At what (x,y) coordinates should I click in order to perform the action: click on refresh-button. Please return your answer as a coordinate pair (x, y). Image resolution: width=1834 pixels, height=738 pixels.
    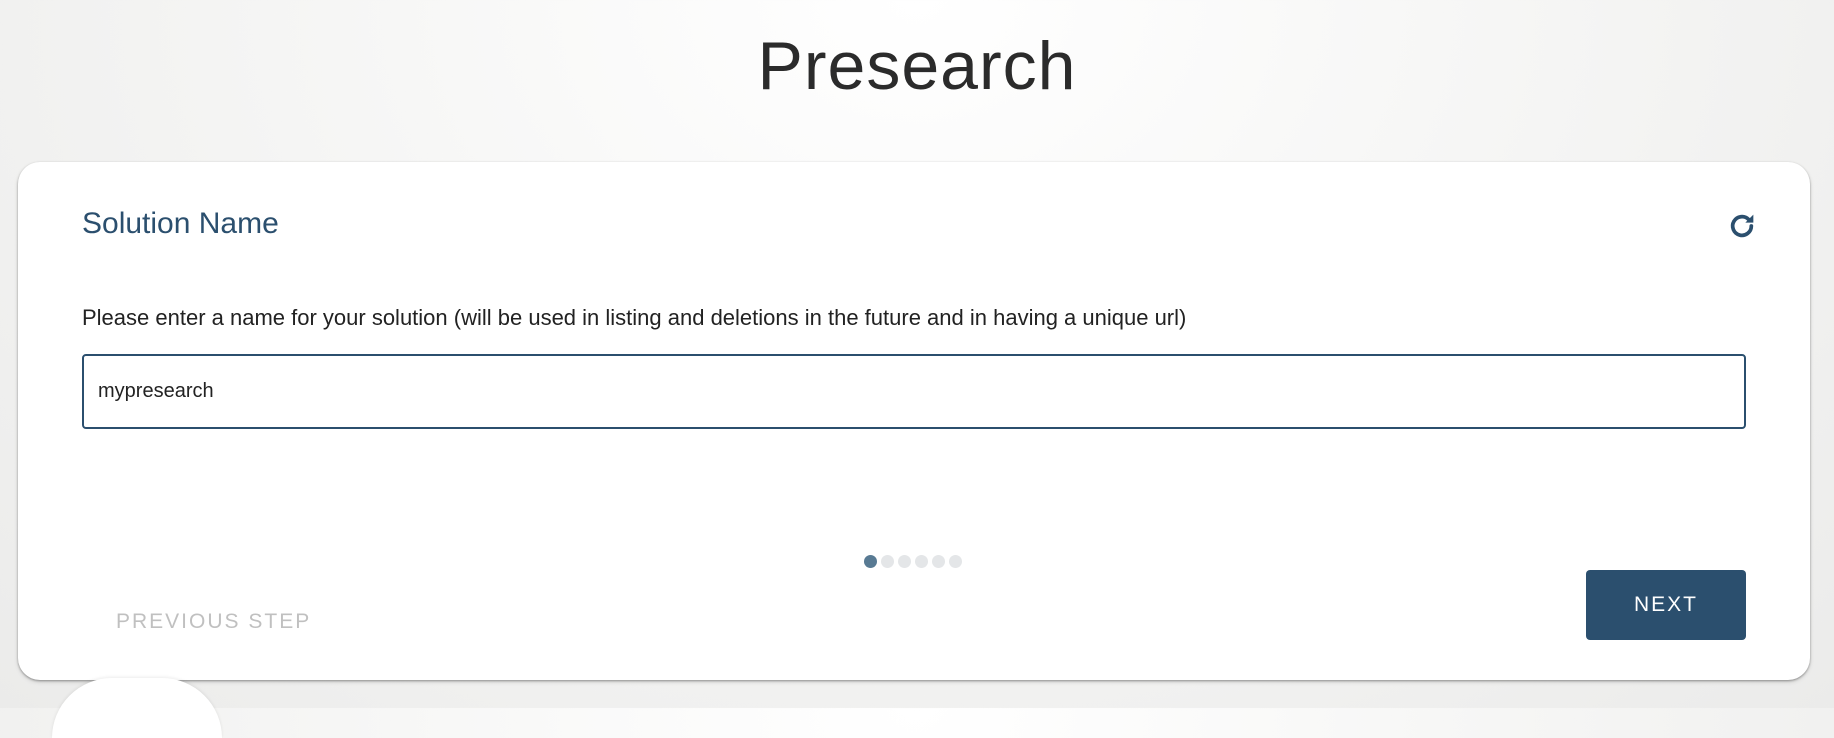
    Looking at the image, I should click on (1742, 226).